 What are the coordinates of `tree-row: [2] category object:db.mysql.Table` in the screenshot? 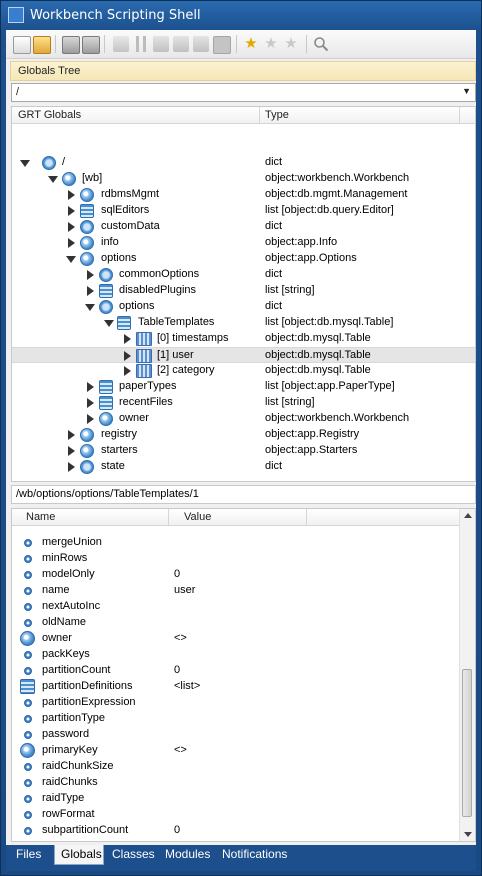 It's located at (243, 371).